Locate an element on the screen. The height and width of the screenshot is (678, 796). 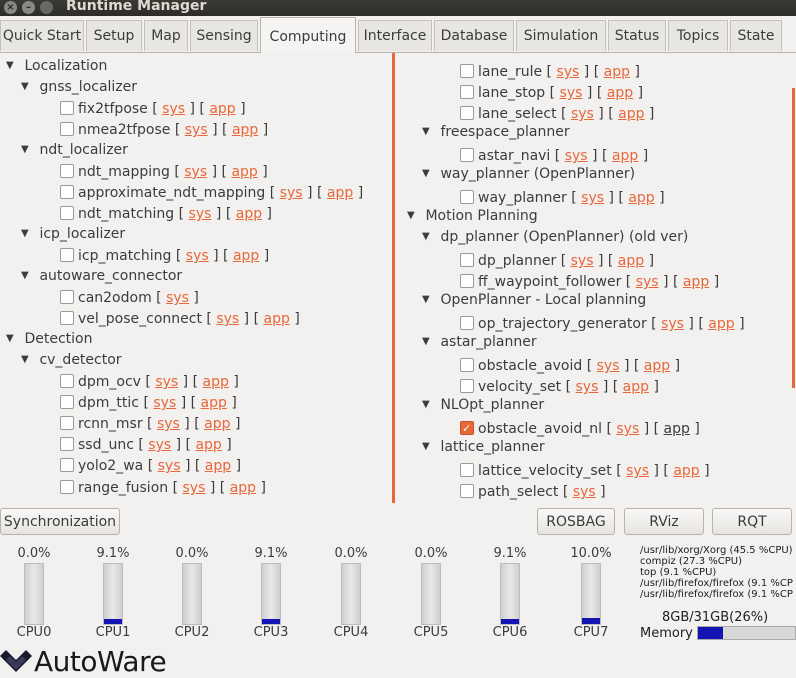
rviz-button: RViz is located at coordinates (664, 521).